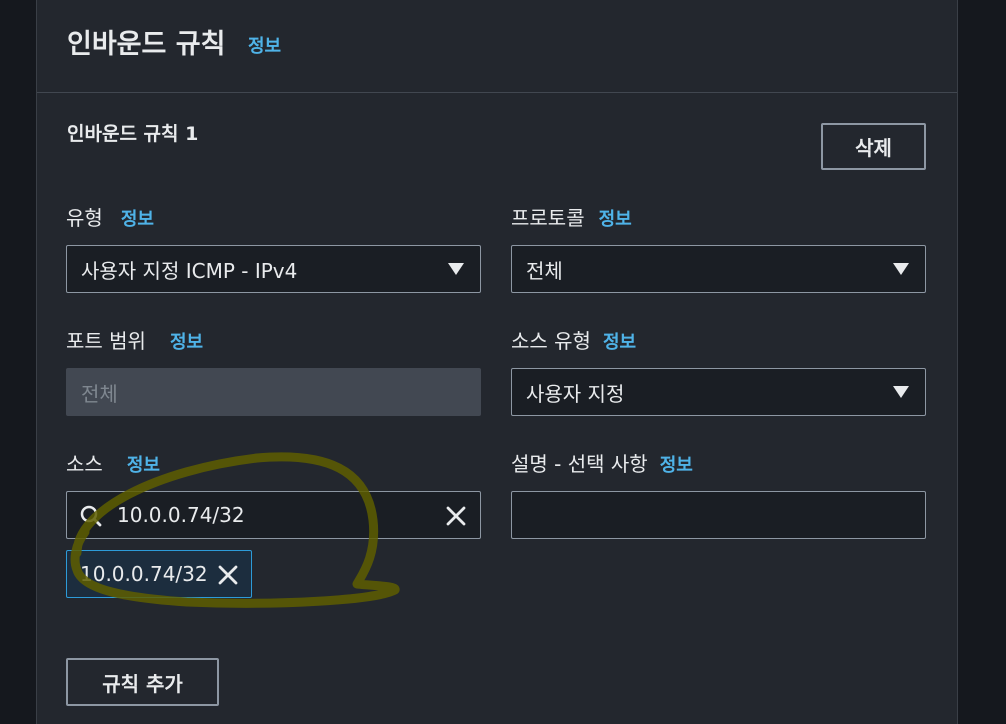 The image size is (1006, 724). Describe the element at coordinates (106, 341) in the screenshot. I see `port-range-label-text: 포트 범위` at that location.